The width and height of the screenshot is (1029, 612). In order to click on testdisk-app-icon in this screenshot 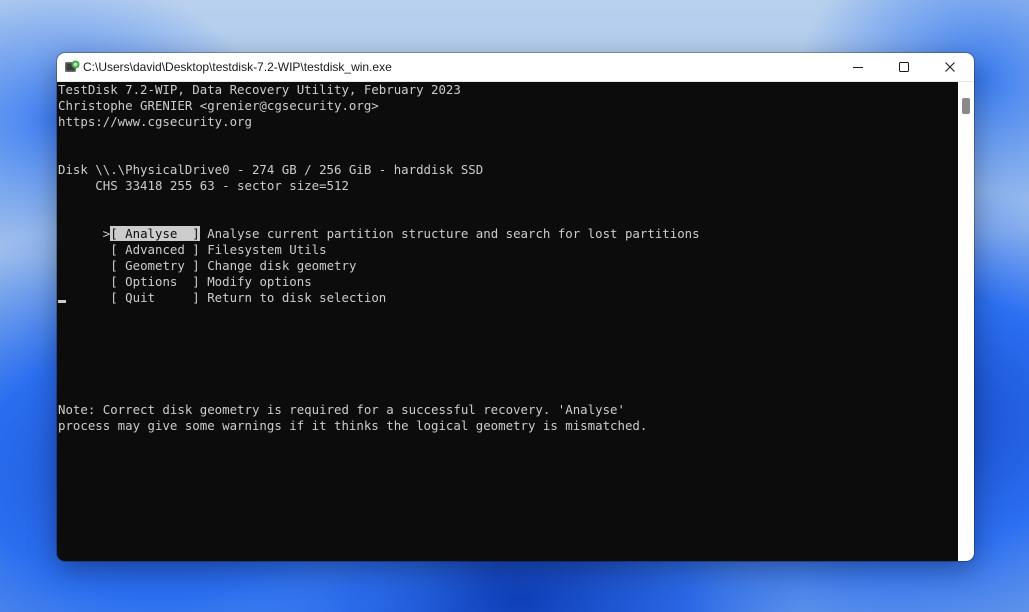, I will do `click(72, 67)`.